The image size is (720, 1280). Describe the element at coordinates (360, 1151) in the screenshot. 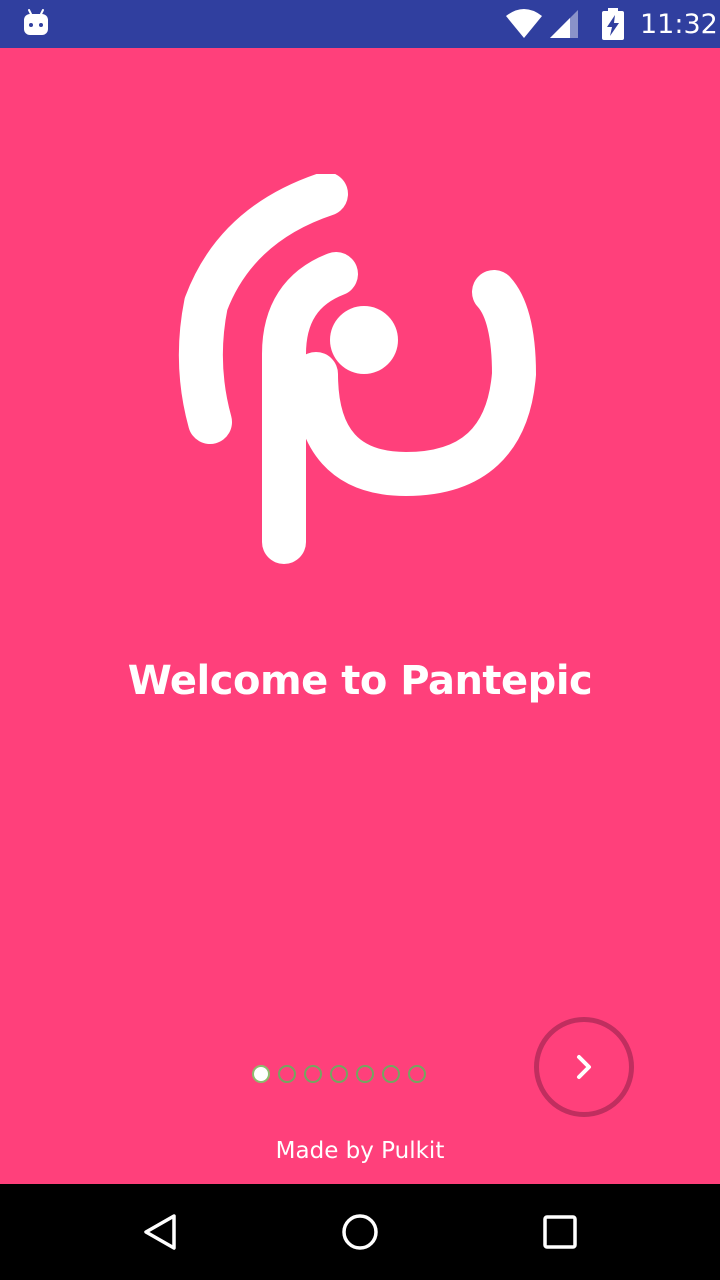

I see `made-by-footer: Made by Pulkit` at that location.